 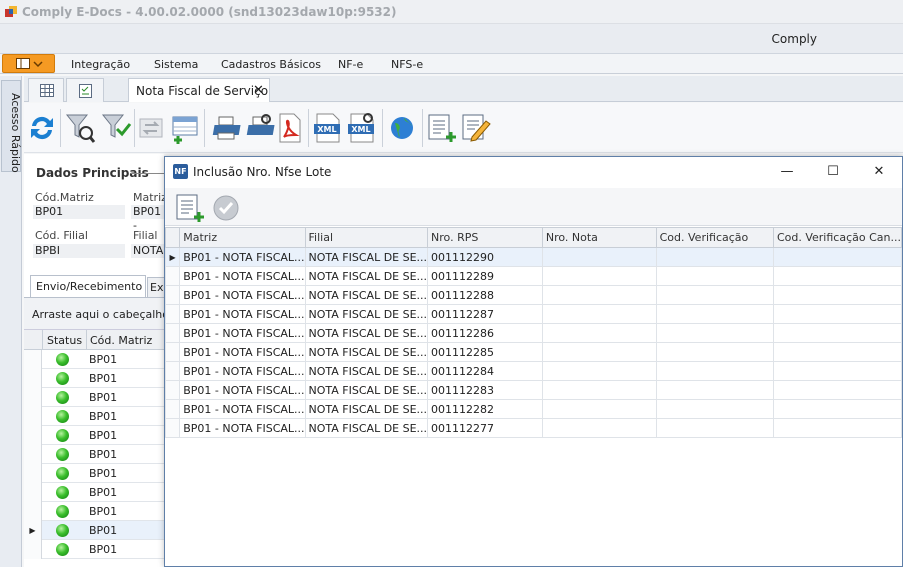 I want to click on add-list-icon, so click(x=191, y=208).